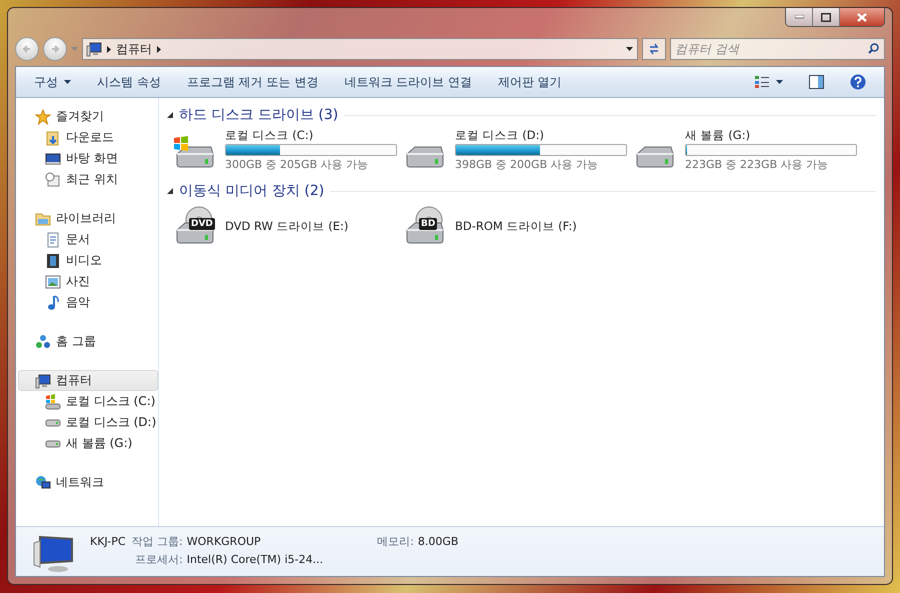 The width and height of the screenshot is (900, 593). What do you see at coordinates (52, 82) in the screenshot?
I see `menu-button: 구성` at bounding box center [52, 82].